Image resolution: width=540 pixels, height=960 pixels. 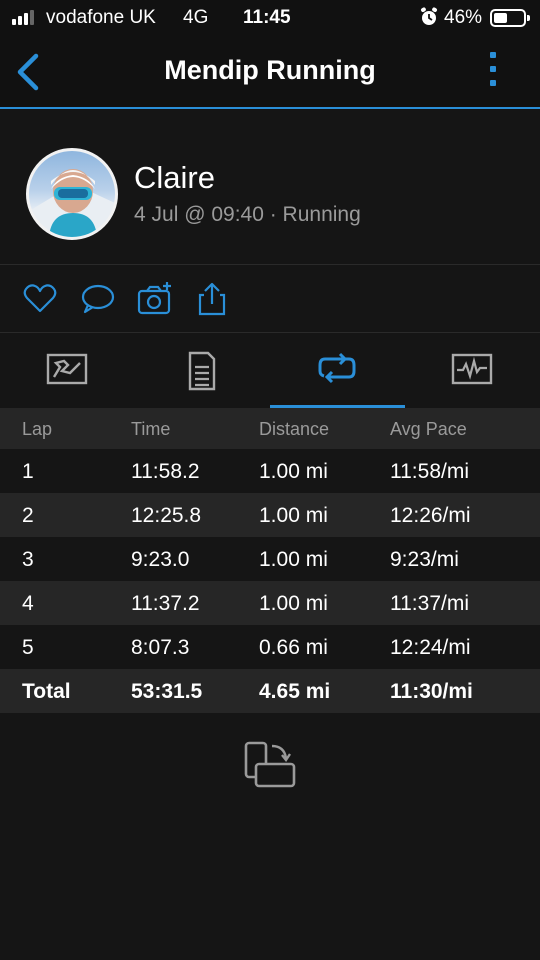 What do you see at coordinates (270, 765) in the screenshot?
I see `rotate-screen-icon` at bounding box center [270, 765].